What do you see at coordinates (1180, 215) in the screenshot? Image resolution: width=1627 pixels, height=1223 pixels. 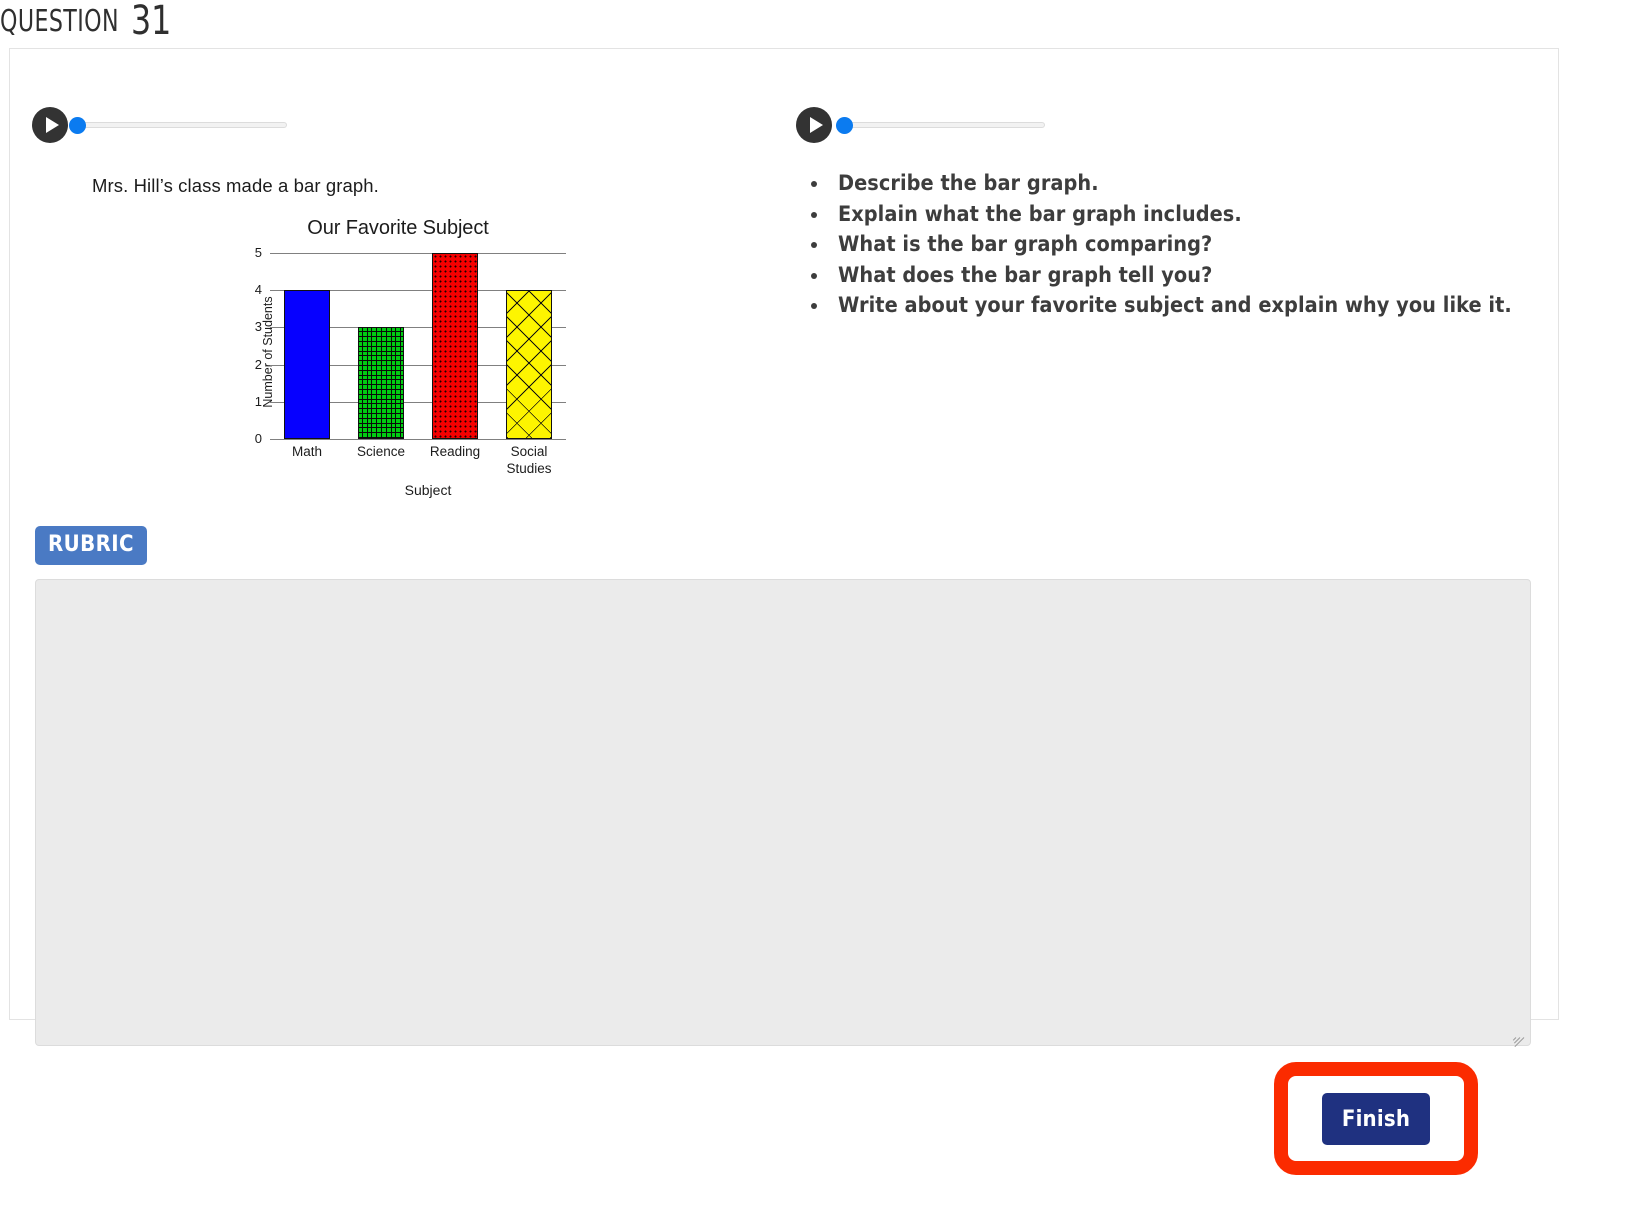 I see `task-bullet-item: Explain what the bar graph includes.` at bounding box center [1180, 215].